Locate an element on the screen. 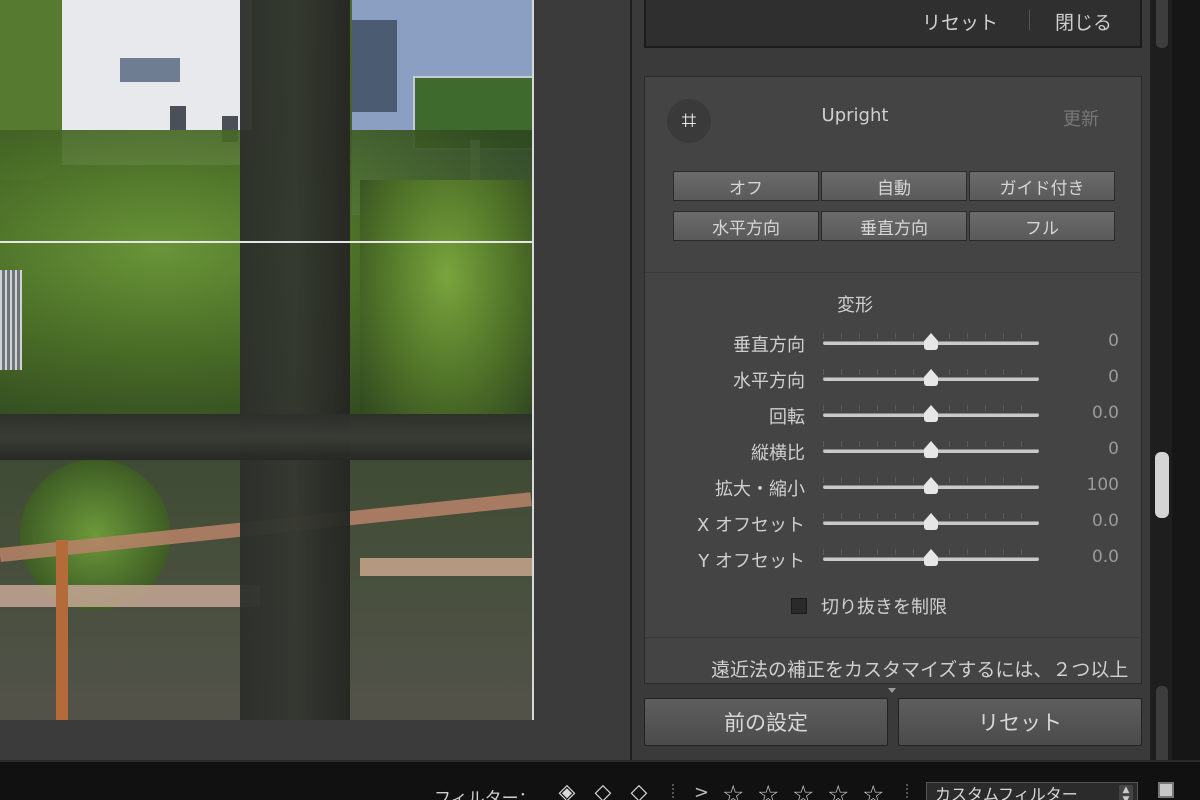 The image size is (1200, 800). constrain-crop-row: 切り抜きを制限 is located at coordinates (869, 606).